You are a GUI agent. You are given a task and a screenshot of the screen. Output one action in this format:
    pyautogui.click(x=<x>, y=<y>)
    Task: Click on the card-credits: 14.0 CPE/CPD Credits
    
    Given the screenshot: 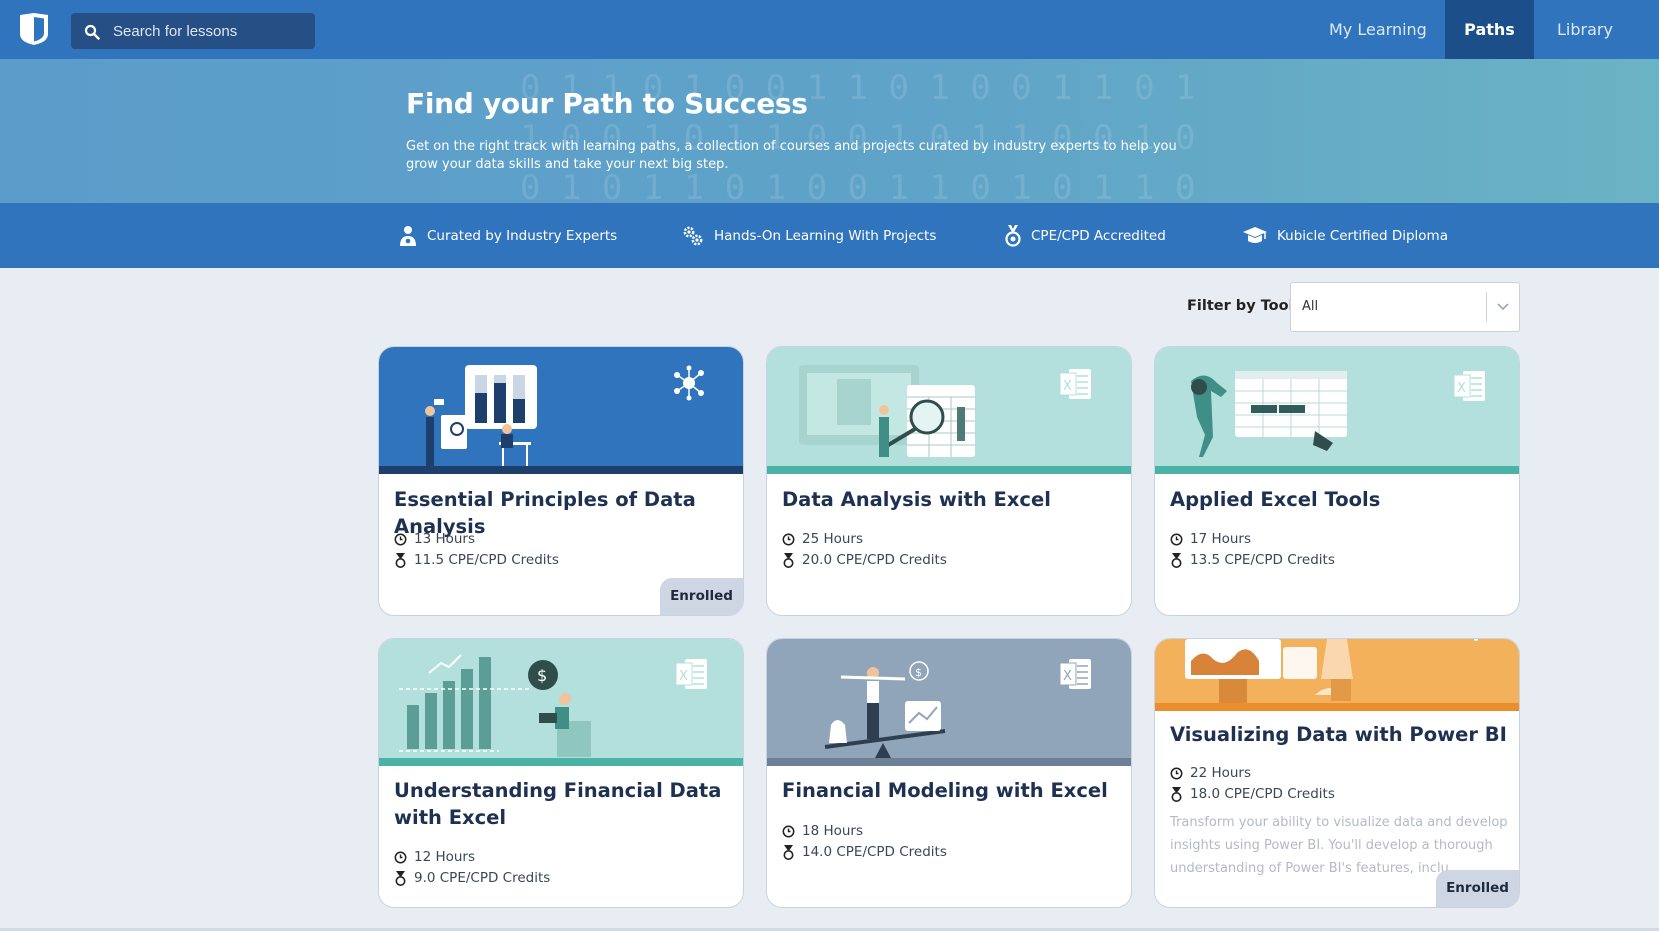 What is the action you would take?
    pyautogui.click(x=864, y=852)
    